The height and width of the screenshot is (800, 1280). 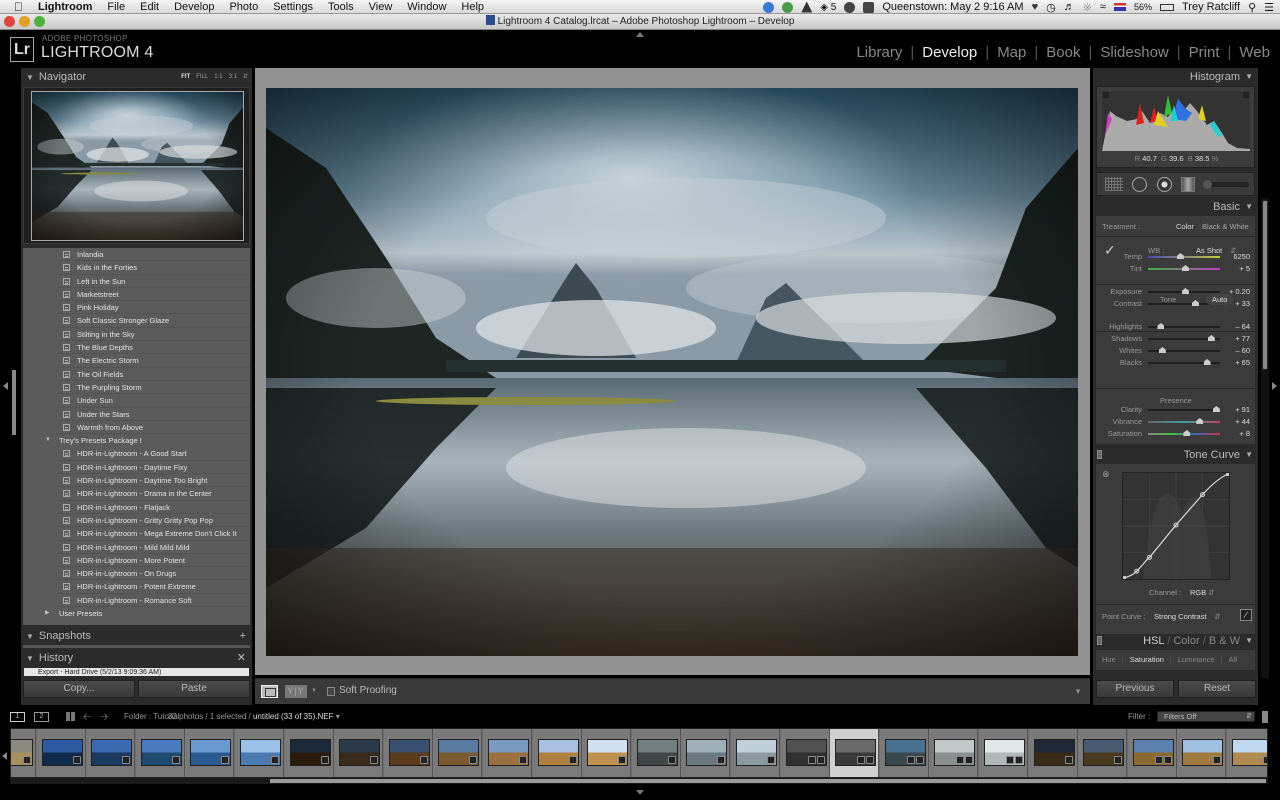 What do you see at coordinates (1200, 421) in the screenshot?
I see `vibrance-slider-thumb` at bounding box center [1200, 421].